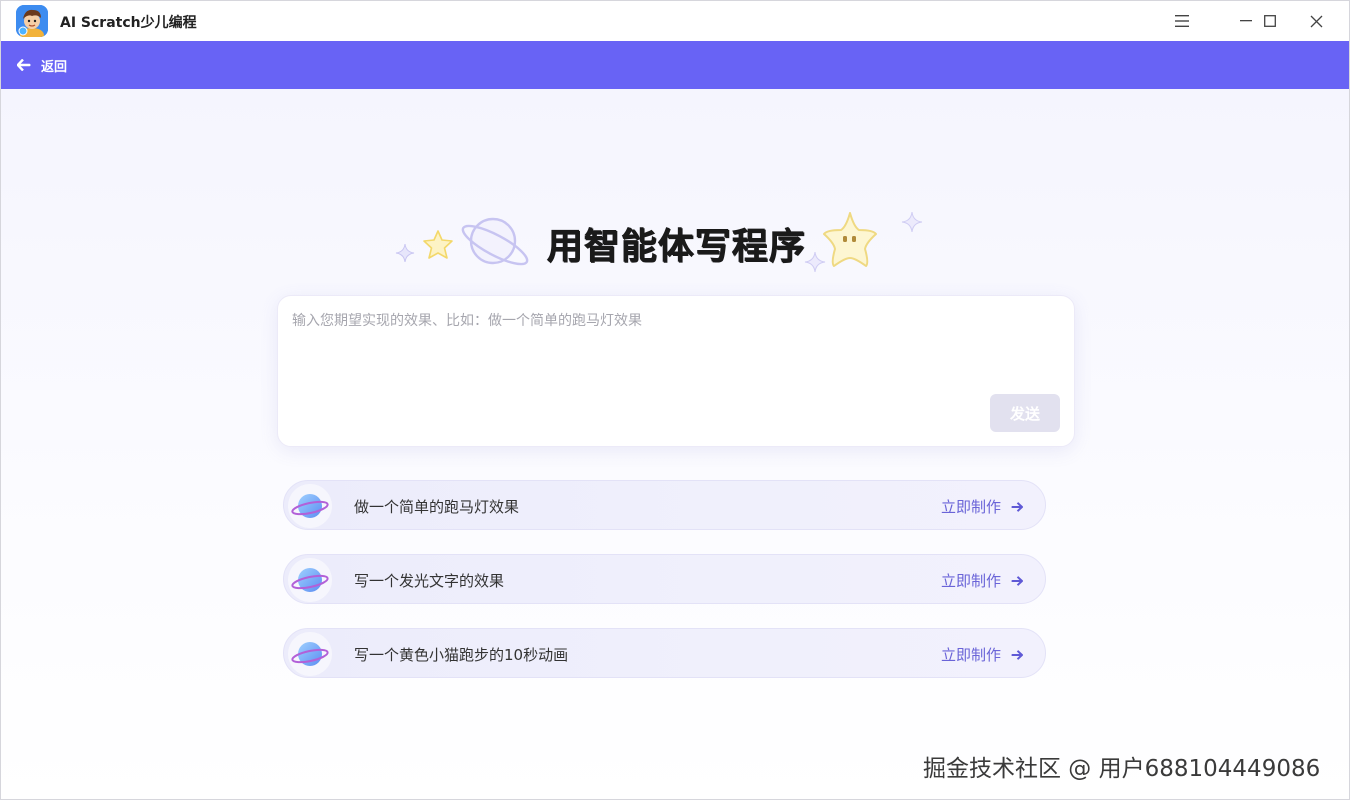 Image resolution: width=1350 pixels, height=800 pixels. Describe the element at coordinates (429, 581) in the screenshot. I see `suggestion-label: 写一个发光文字的效果` at that location.